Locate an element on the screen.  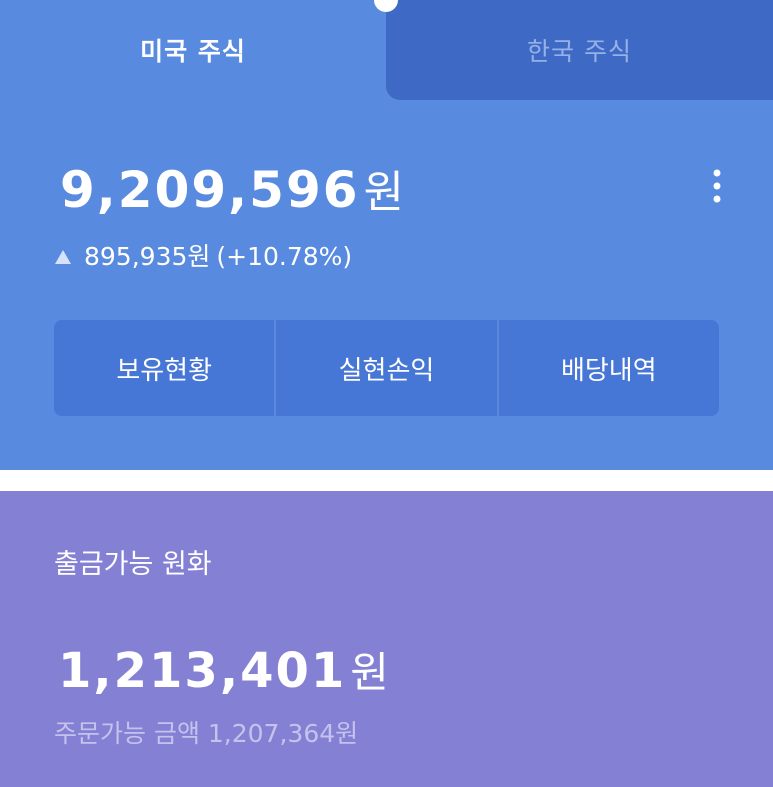
tab-us-stocks: 미국 주식 is located at coordinates (193, 50).